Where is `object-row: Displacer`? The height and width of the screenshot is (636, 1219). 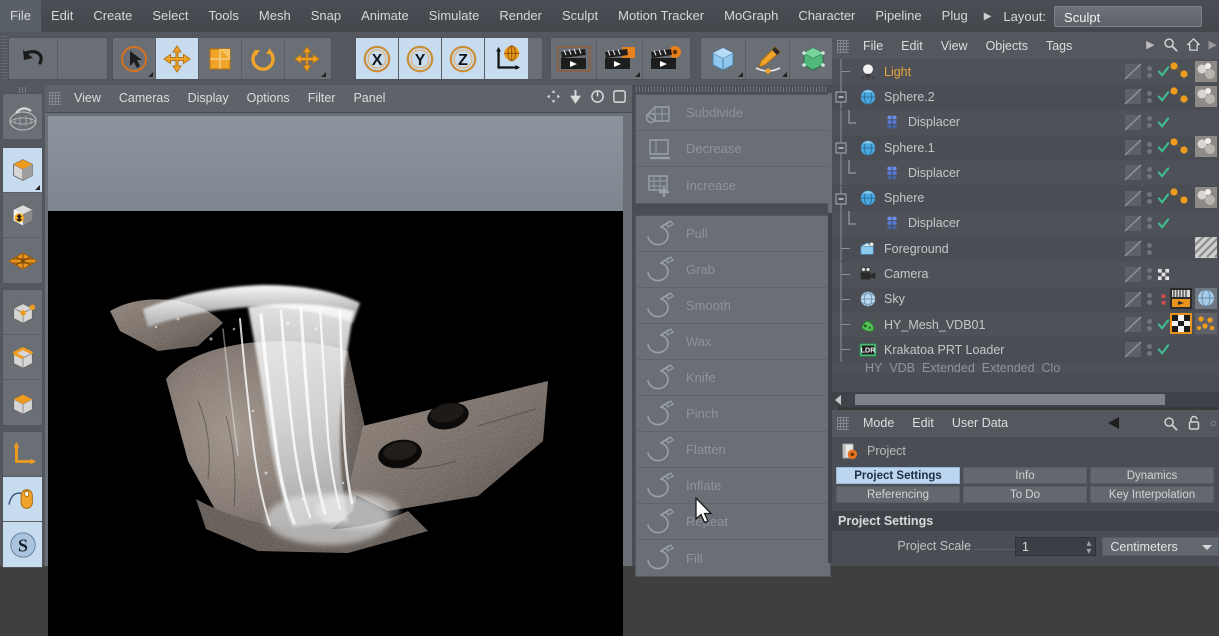 object-row: Displacer is located at coordinates (1025, 223).